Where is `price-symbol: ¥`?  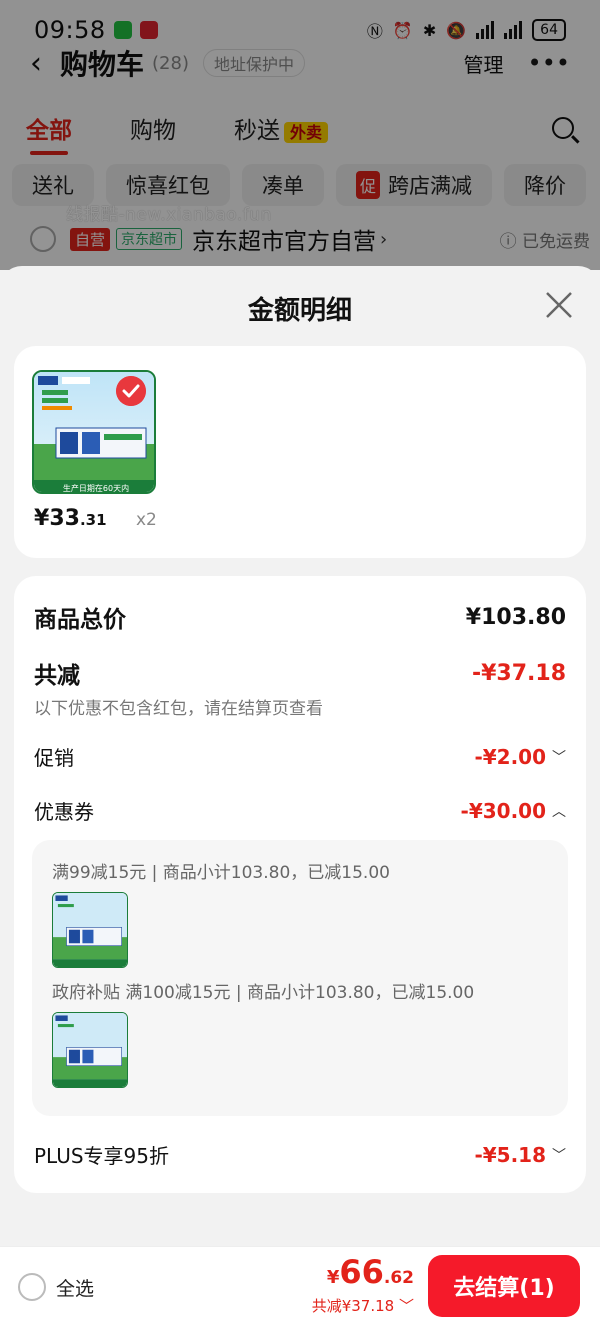 price-symbol: ¥ is located at coordinates (42, 518).